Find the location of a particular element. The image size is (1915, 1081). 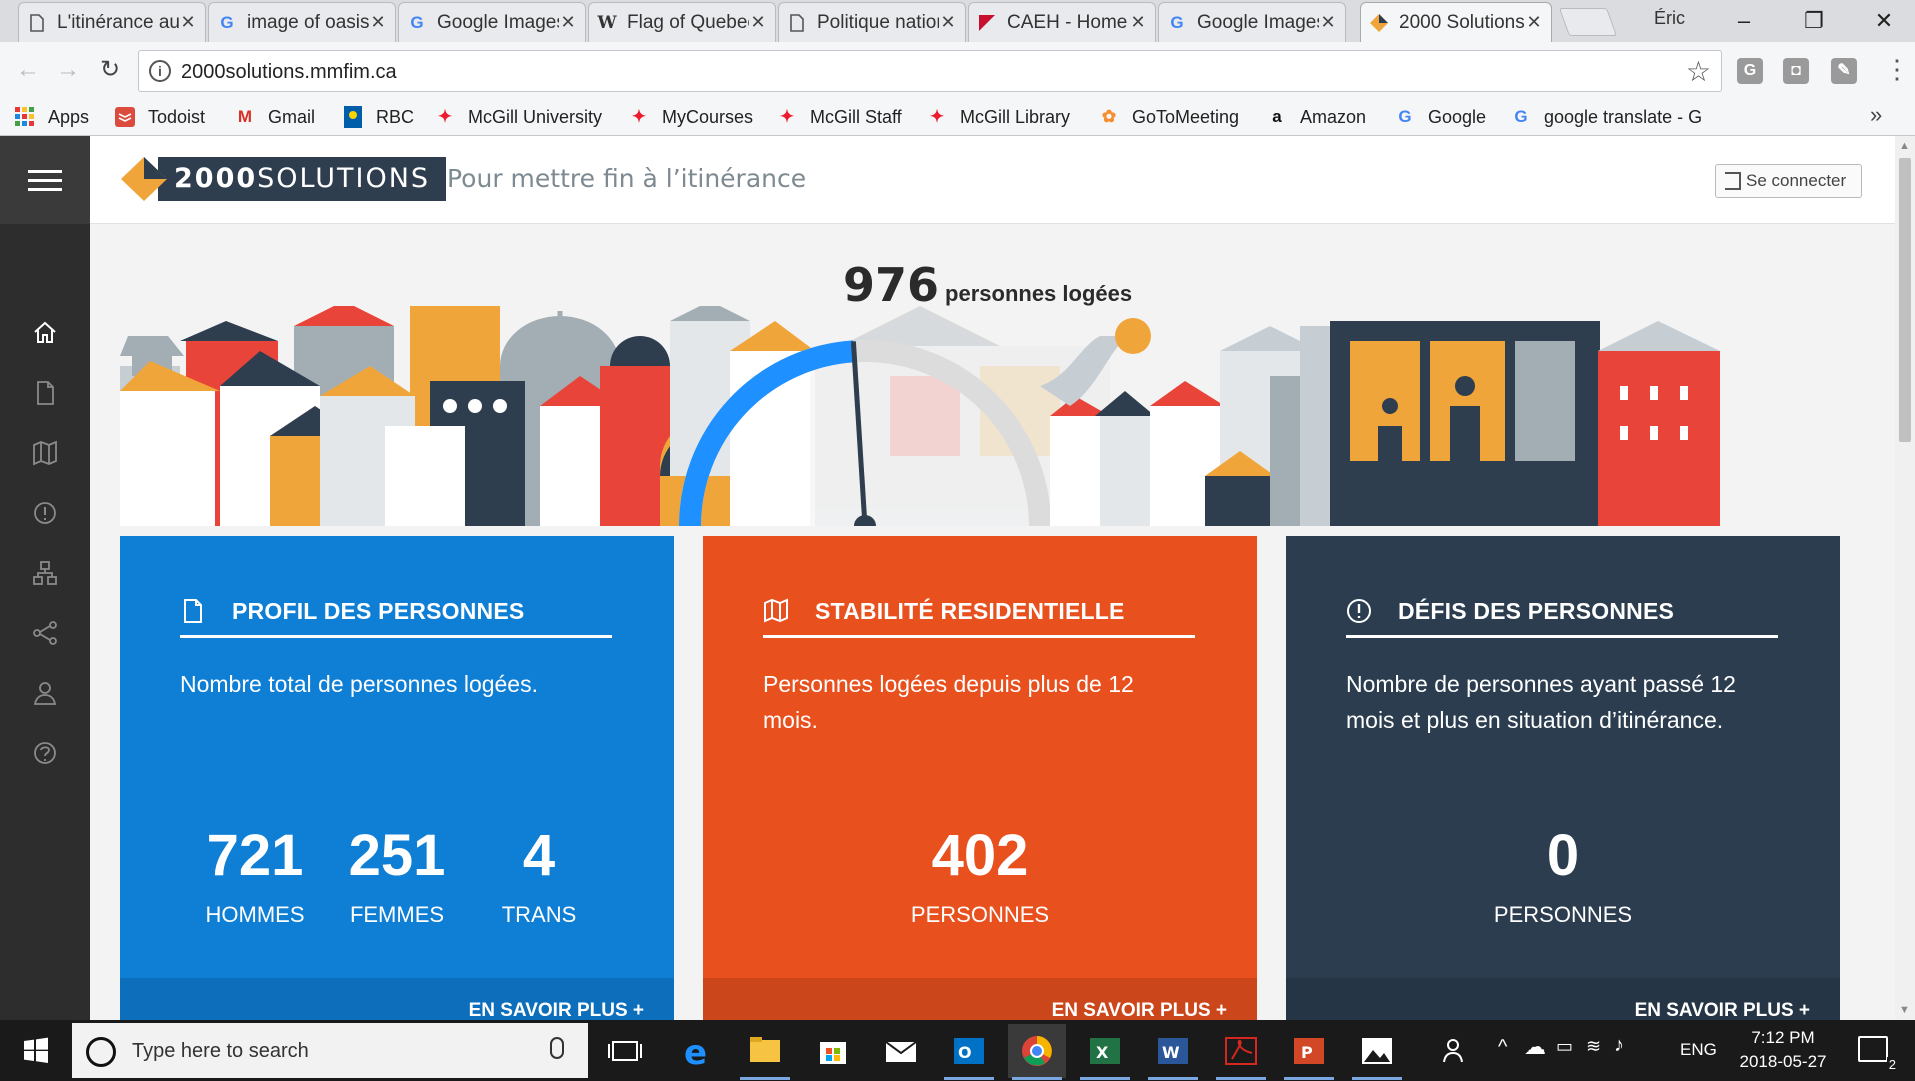

acrobat-icon is located at coordinates (1241, 1052).